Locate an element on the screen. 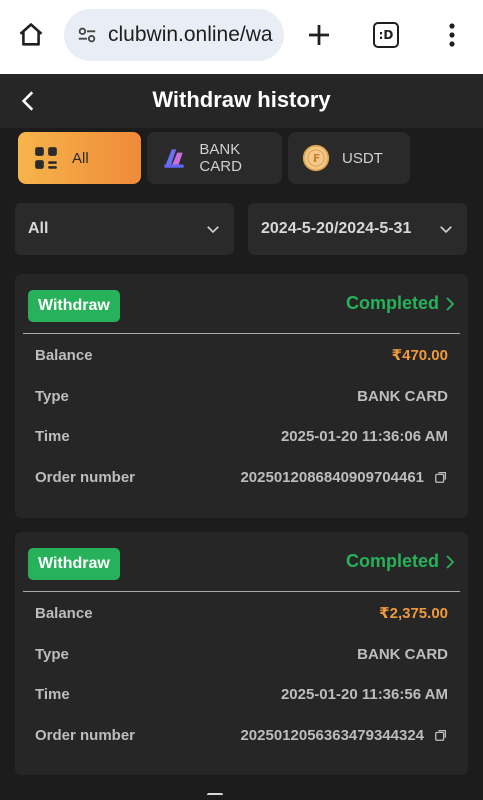  tab-bank-card: BANK CARD is located at coordinates (214, 158).